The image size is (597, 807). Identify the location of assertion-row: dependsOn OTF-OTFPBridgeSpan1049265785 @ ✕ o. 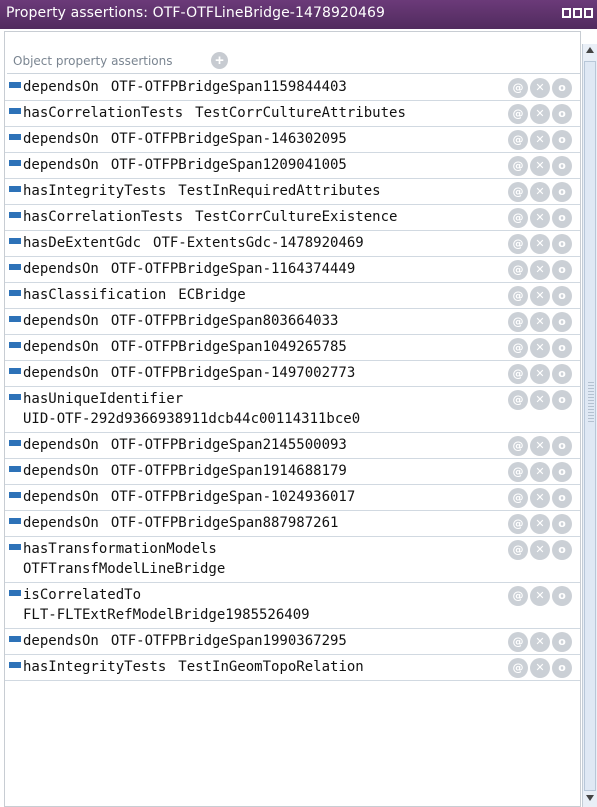
(292, 348).